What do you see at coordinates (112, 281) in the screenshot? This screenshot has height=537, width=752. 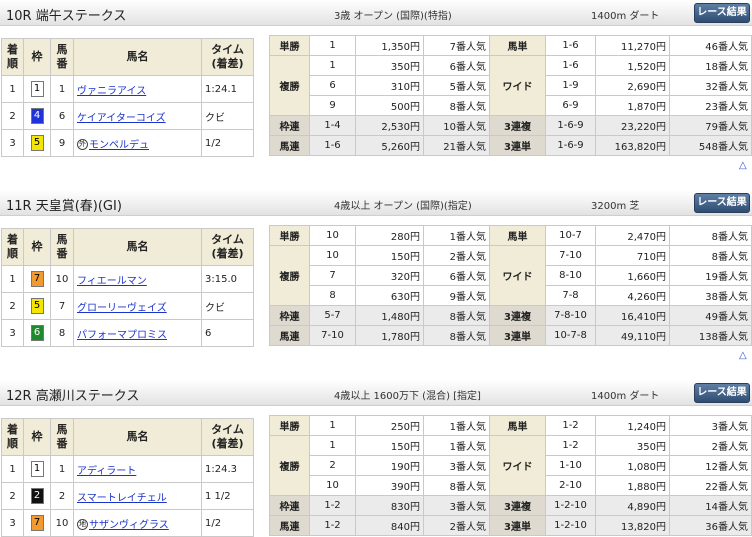 I see `horse-name-link: フィエールマン` at bounding box center [112, 281].